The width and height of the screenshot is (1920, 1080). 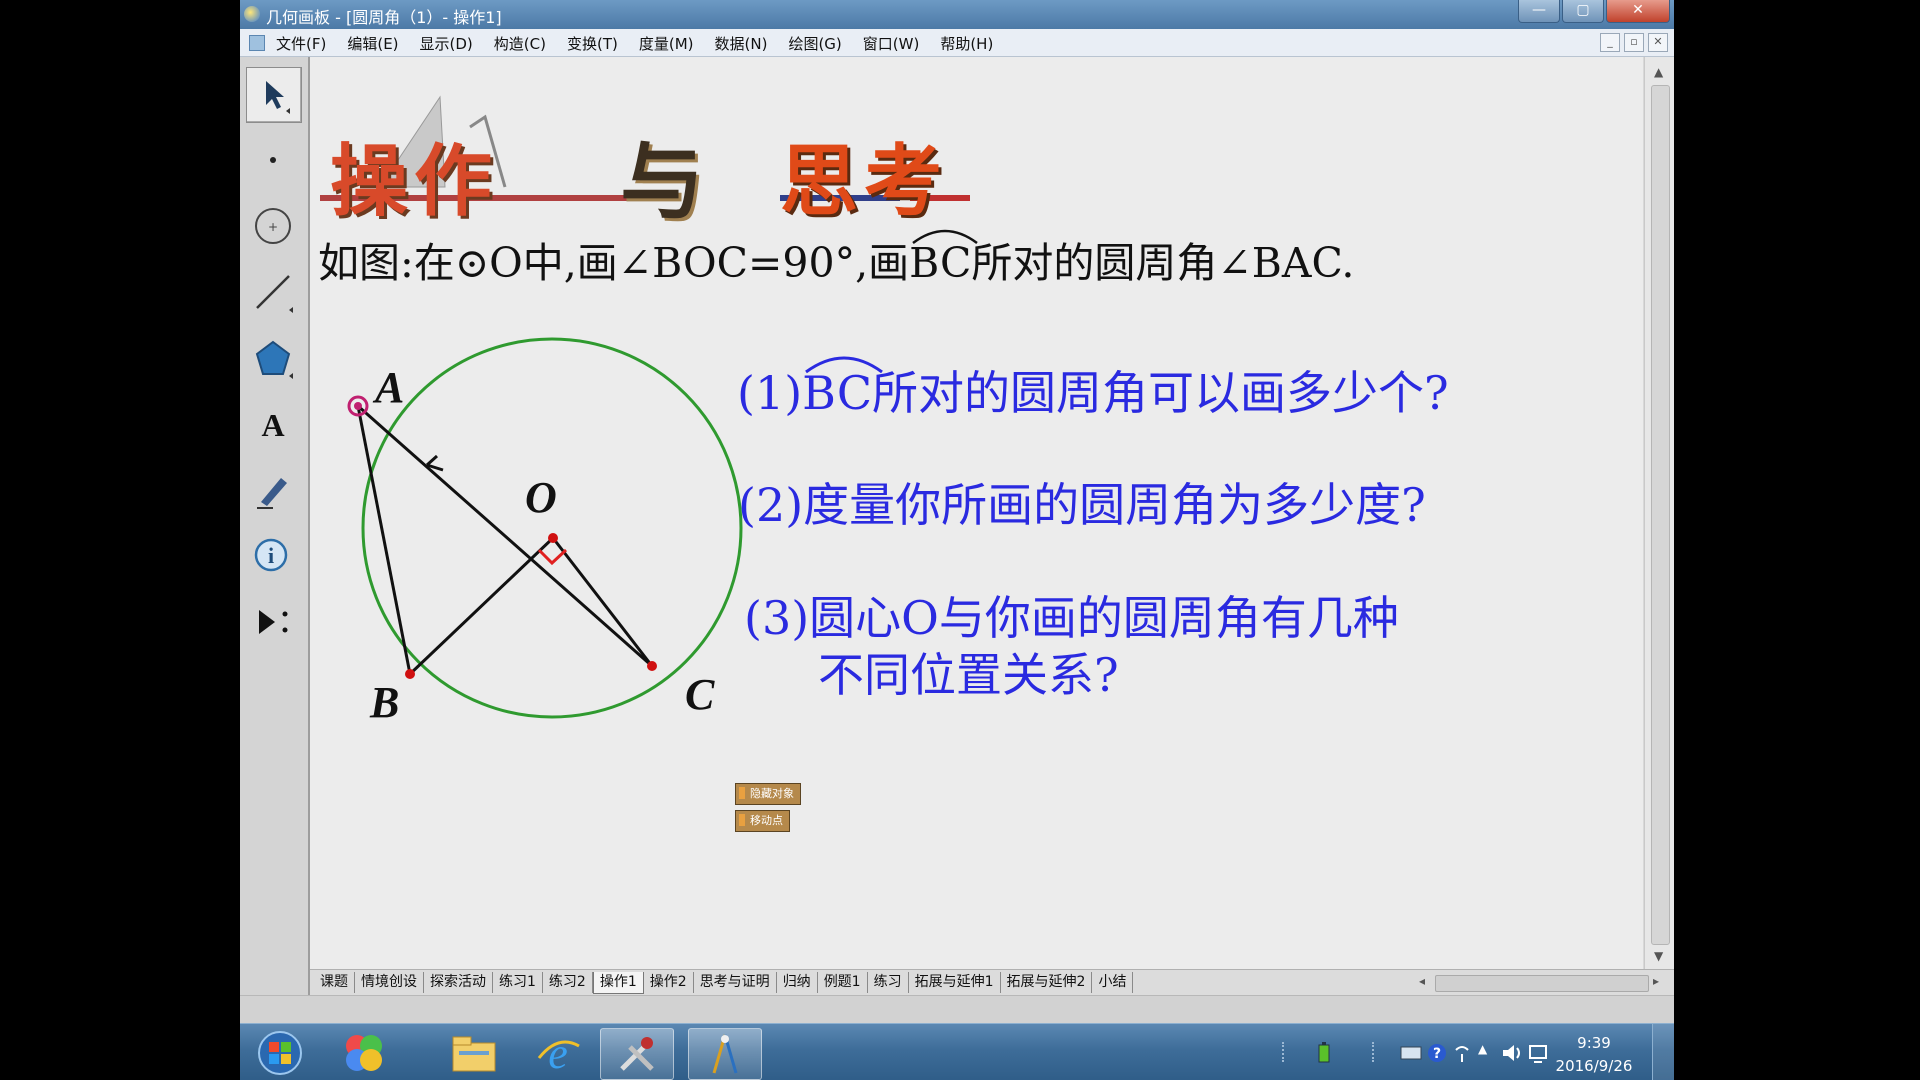 What do you see at coordinates (662, 181) in the screenshot?
I see `banner-title-yu: 与` at bounding box center [662, 181].